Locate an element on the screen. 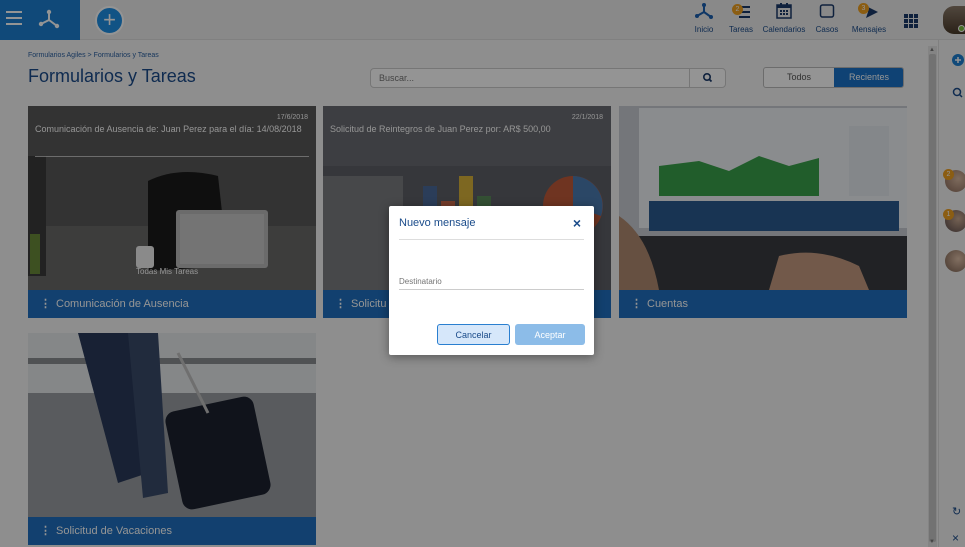 Image resolution: width=965 pixels, height=547 pixels. new-message-dialog: Nuevo mensaje × Cancelar Aceptar is located at coordinates (491, 280).